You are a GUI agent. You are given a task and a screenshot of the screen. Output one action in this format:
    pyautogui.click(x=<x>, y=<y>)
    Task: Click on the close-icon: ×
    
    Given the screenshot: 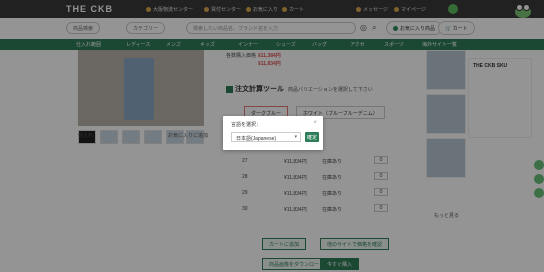 What is the action you would take?
    pyautogui.click(x=315, y=123)
    